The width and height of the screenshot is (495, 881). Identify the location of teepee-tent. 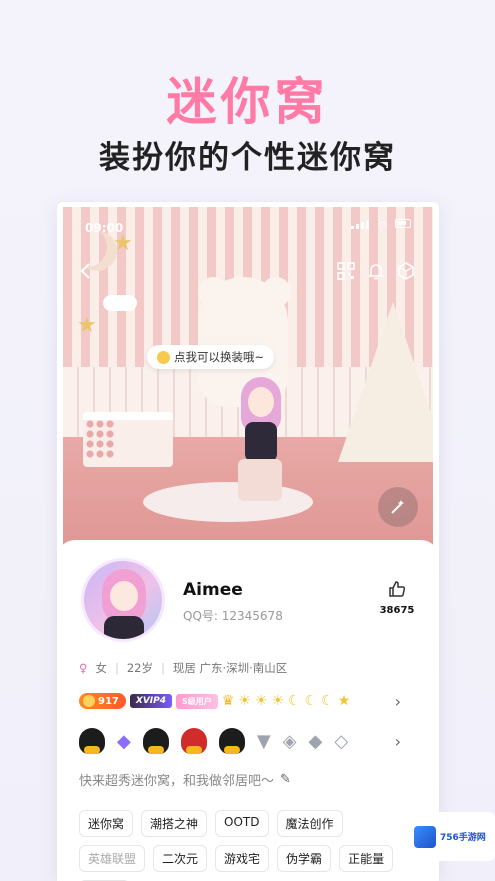
(385, 382).